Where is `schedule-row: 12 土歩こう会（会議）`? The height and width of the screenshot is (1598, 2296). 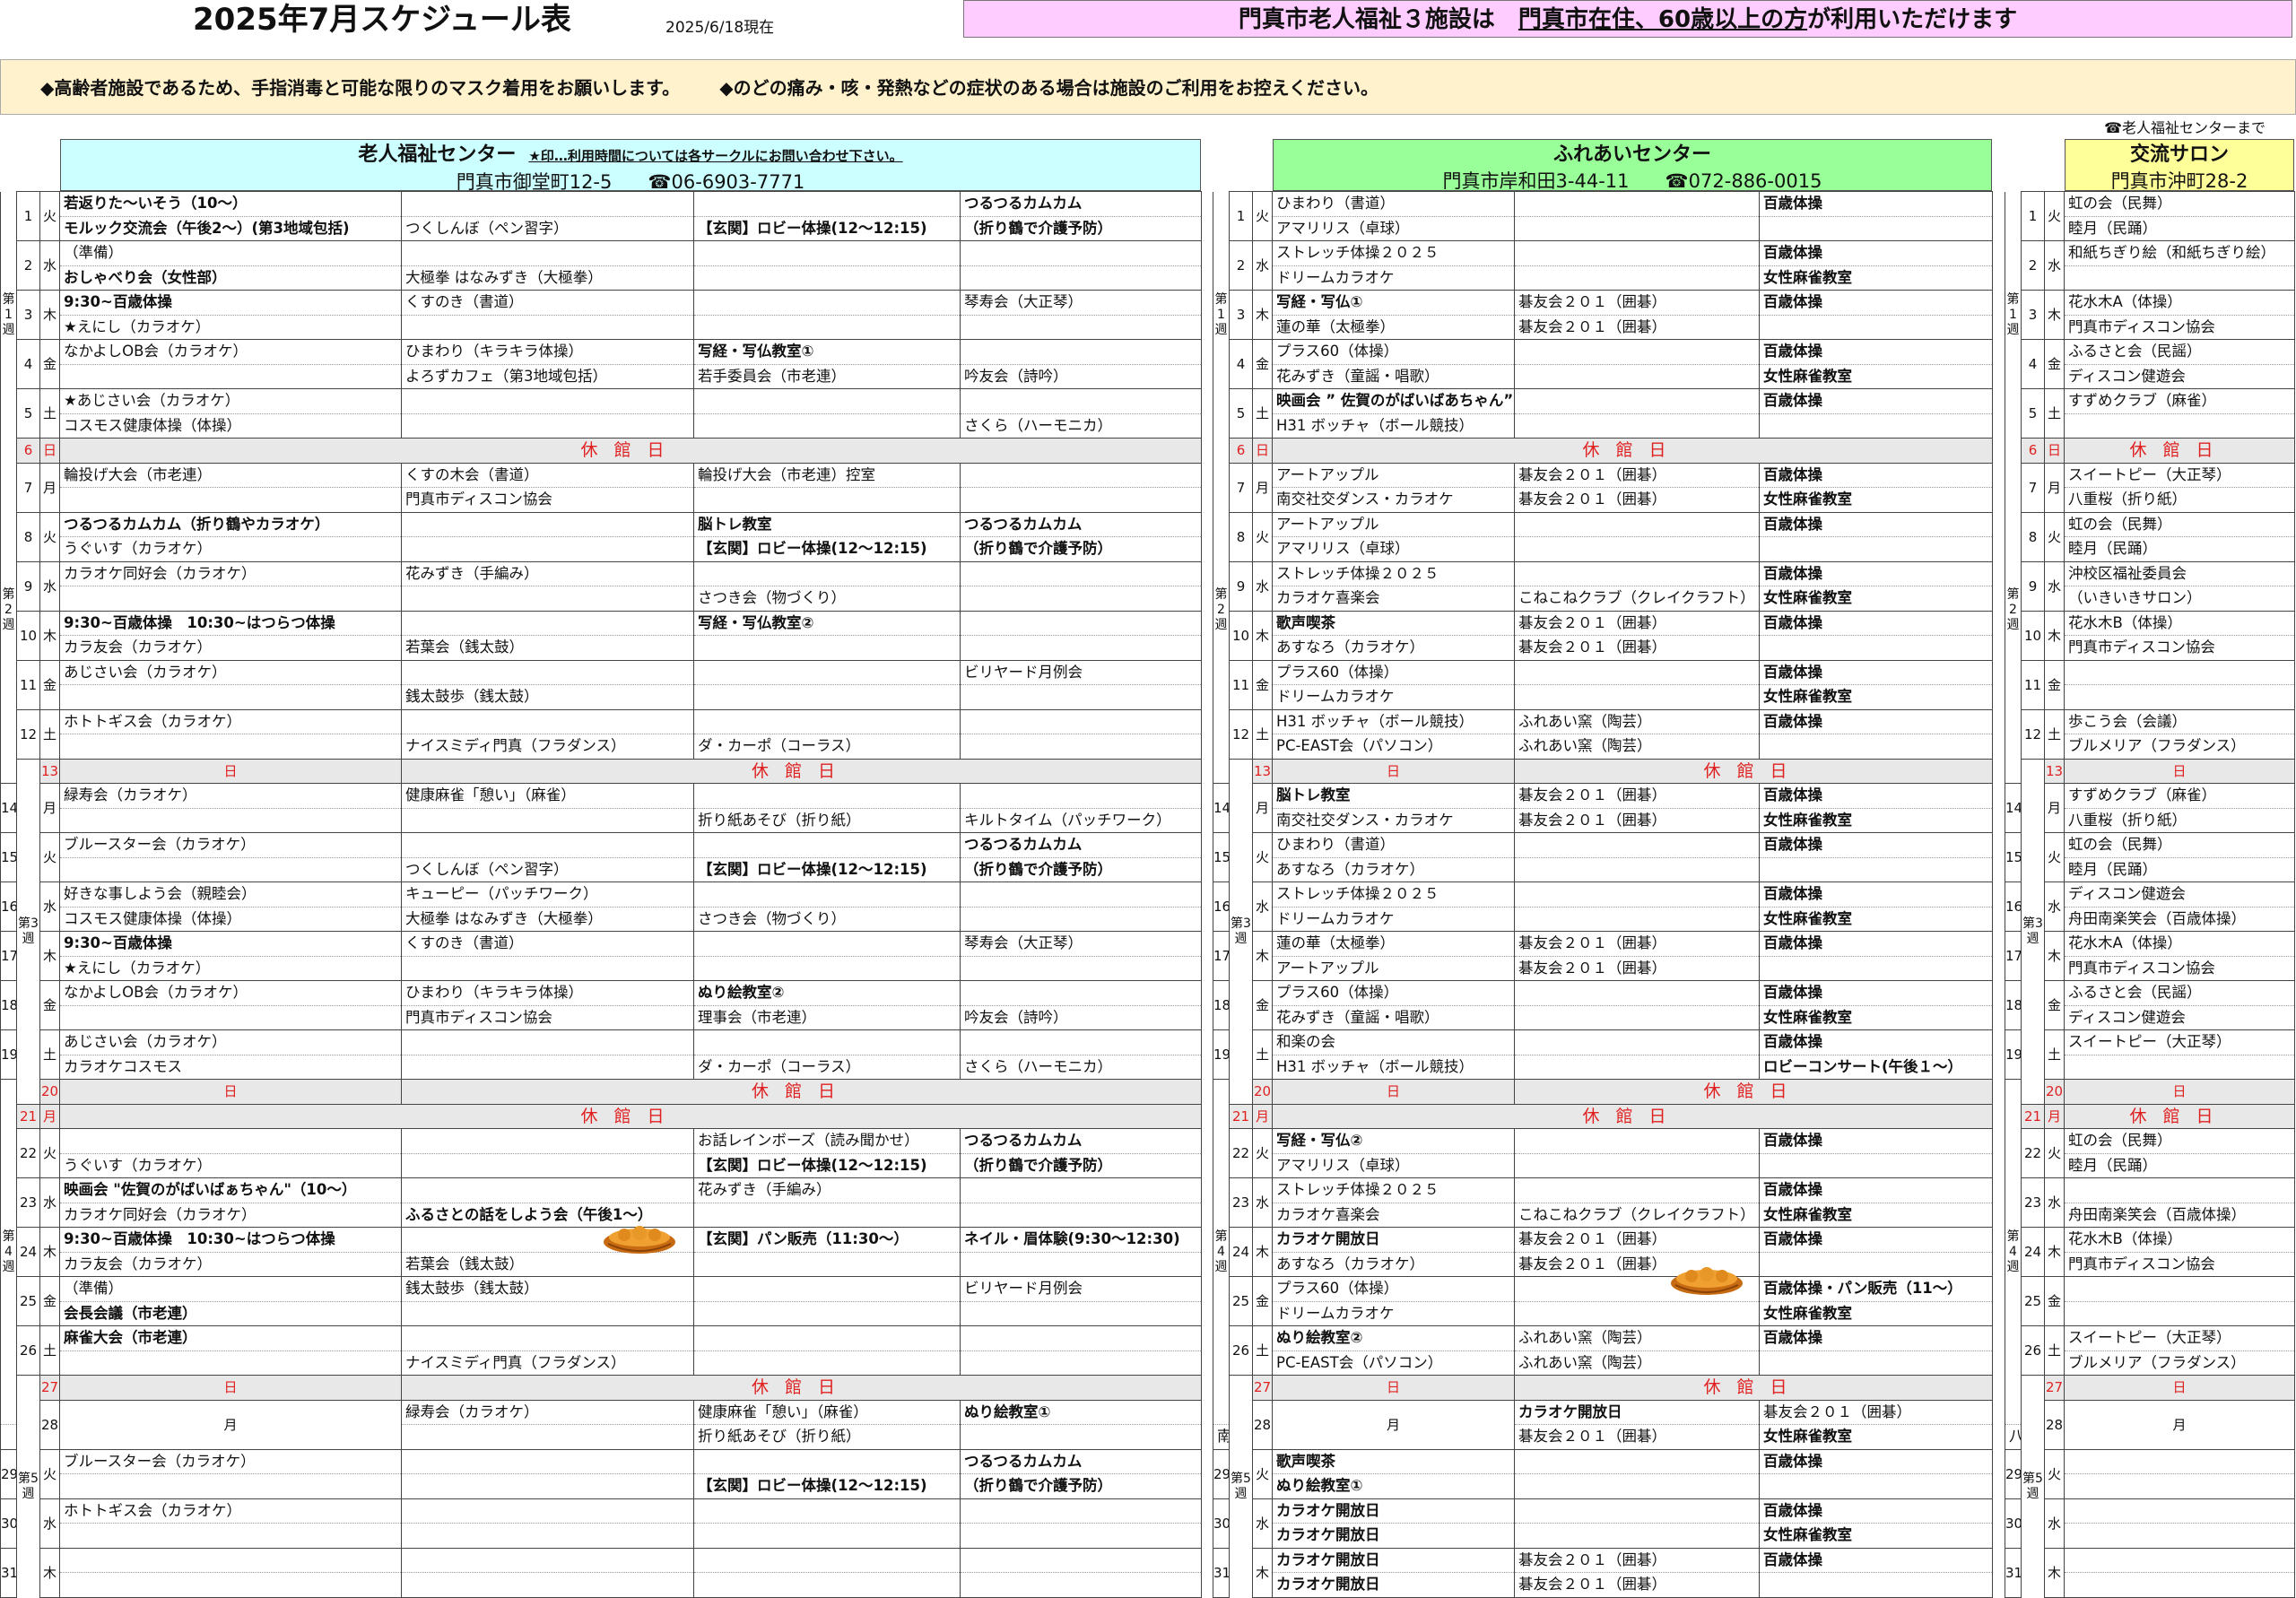
schedule-row: 12 土歩こう会（会議） is located at coordinates (2150, 734).